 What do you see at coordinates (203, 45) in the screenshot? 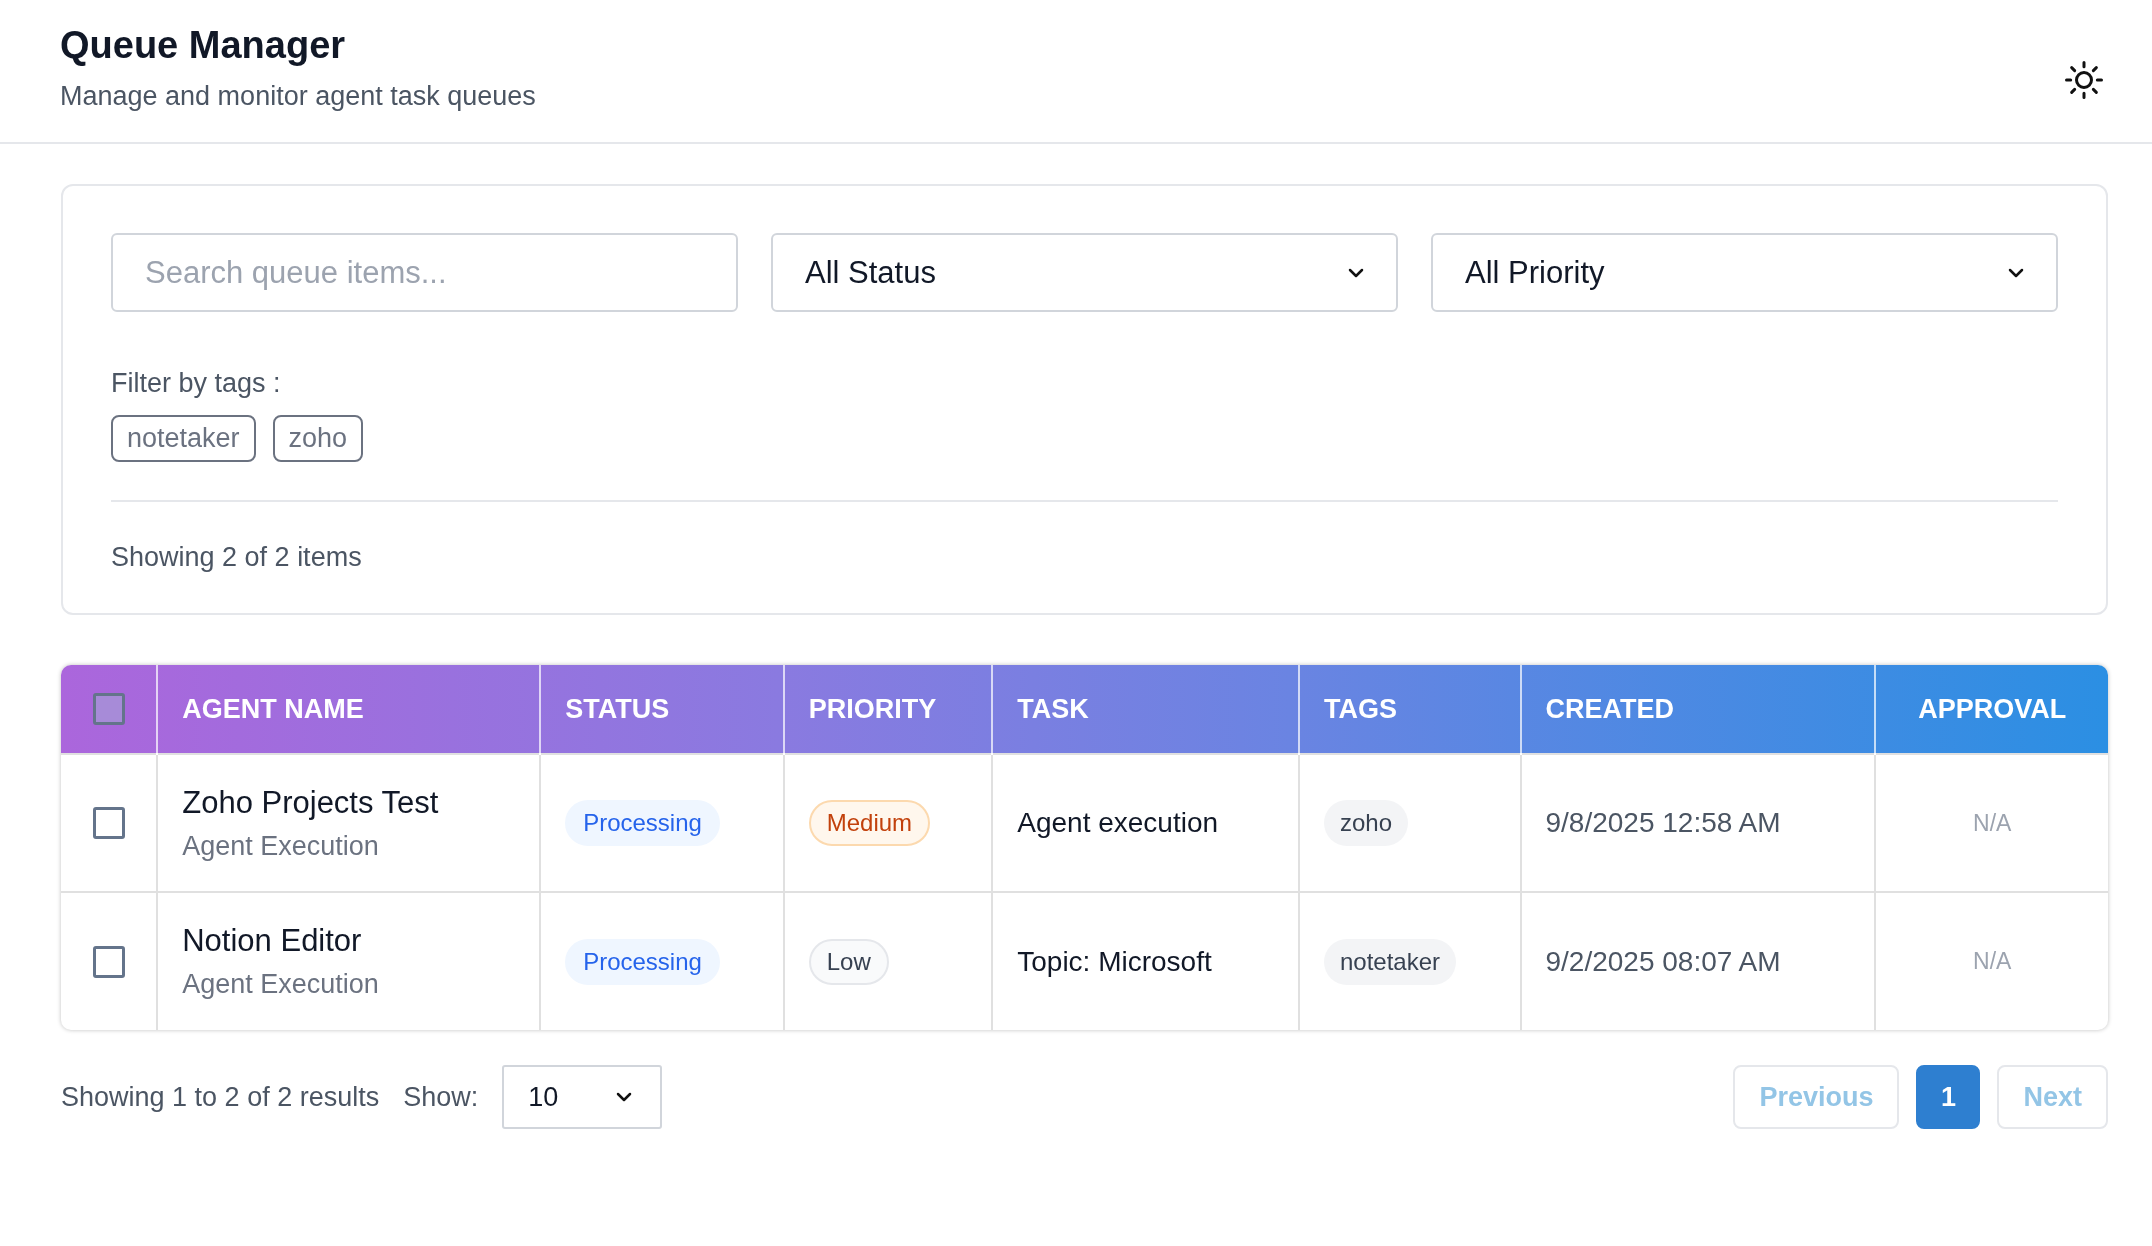
I see `page-title: Queue Manager` at bounding box center [203, 45].